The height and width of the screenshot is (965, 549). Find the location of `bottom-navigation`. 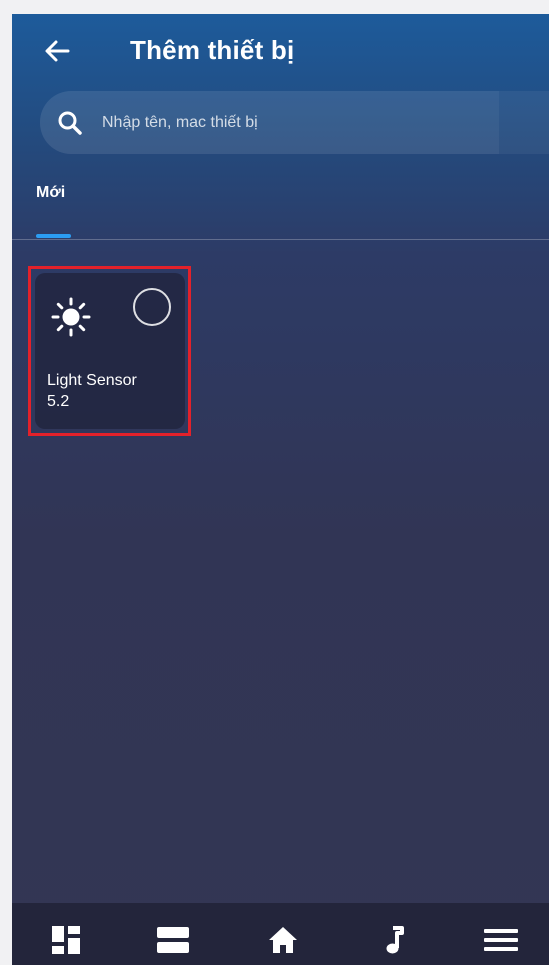

bottom-navigation is located at coordinates (280, 934).